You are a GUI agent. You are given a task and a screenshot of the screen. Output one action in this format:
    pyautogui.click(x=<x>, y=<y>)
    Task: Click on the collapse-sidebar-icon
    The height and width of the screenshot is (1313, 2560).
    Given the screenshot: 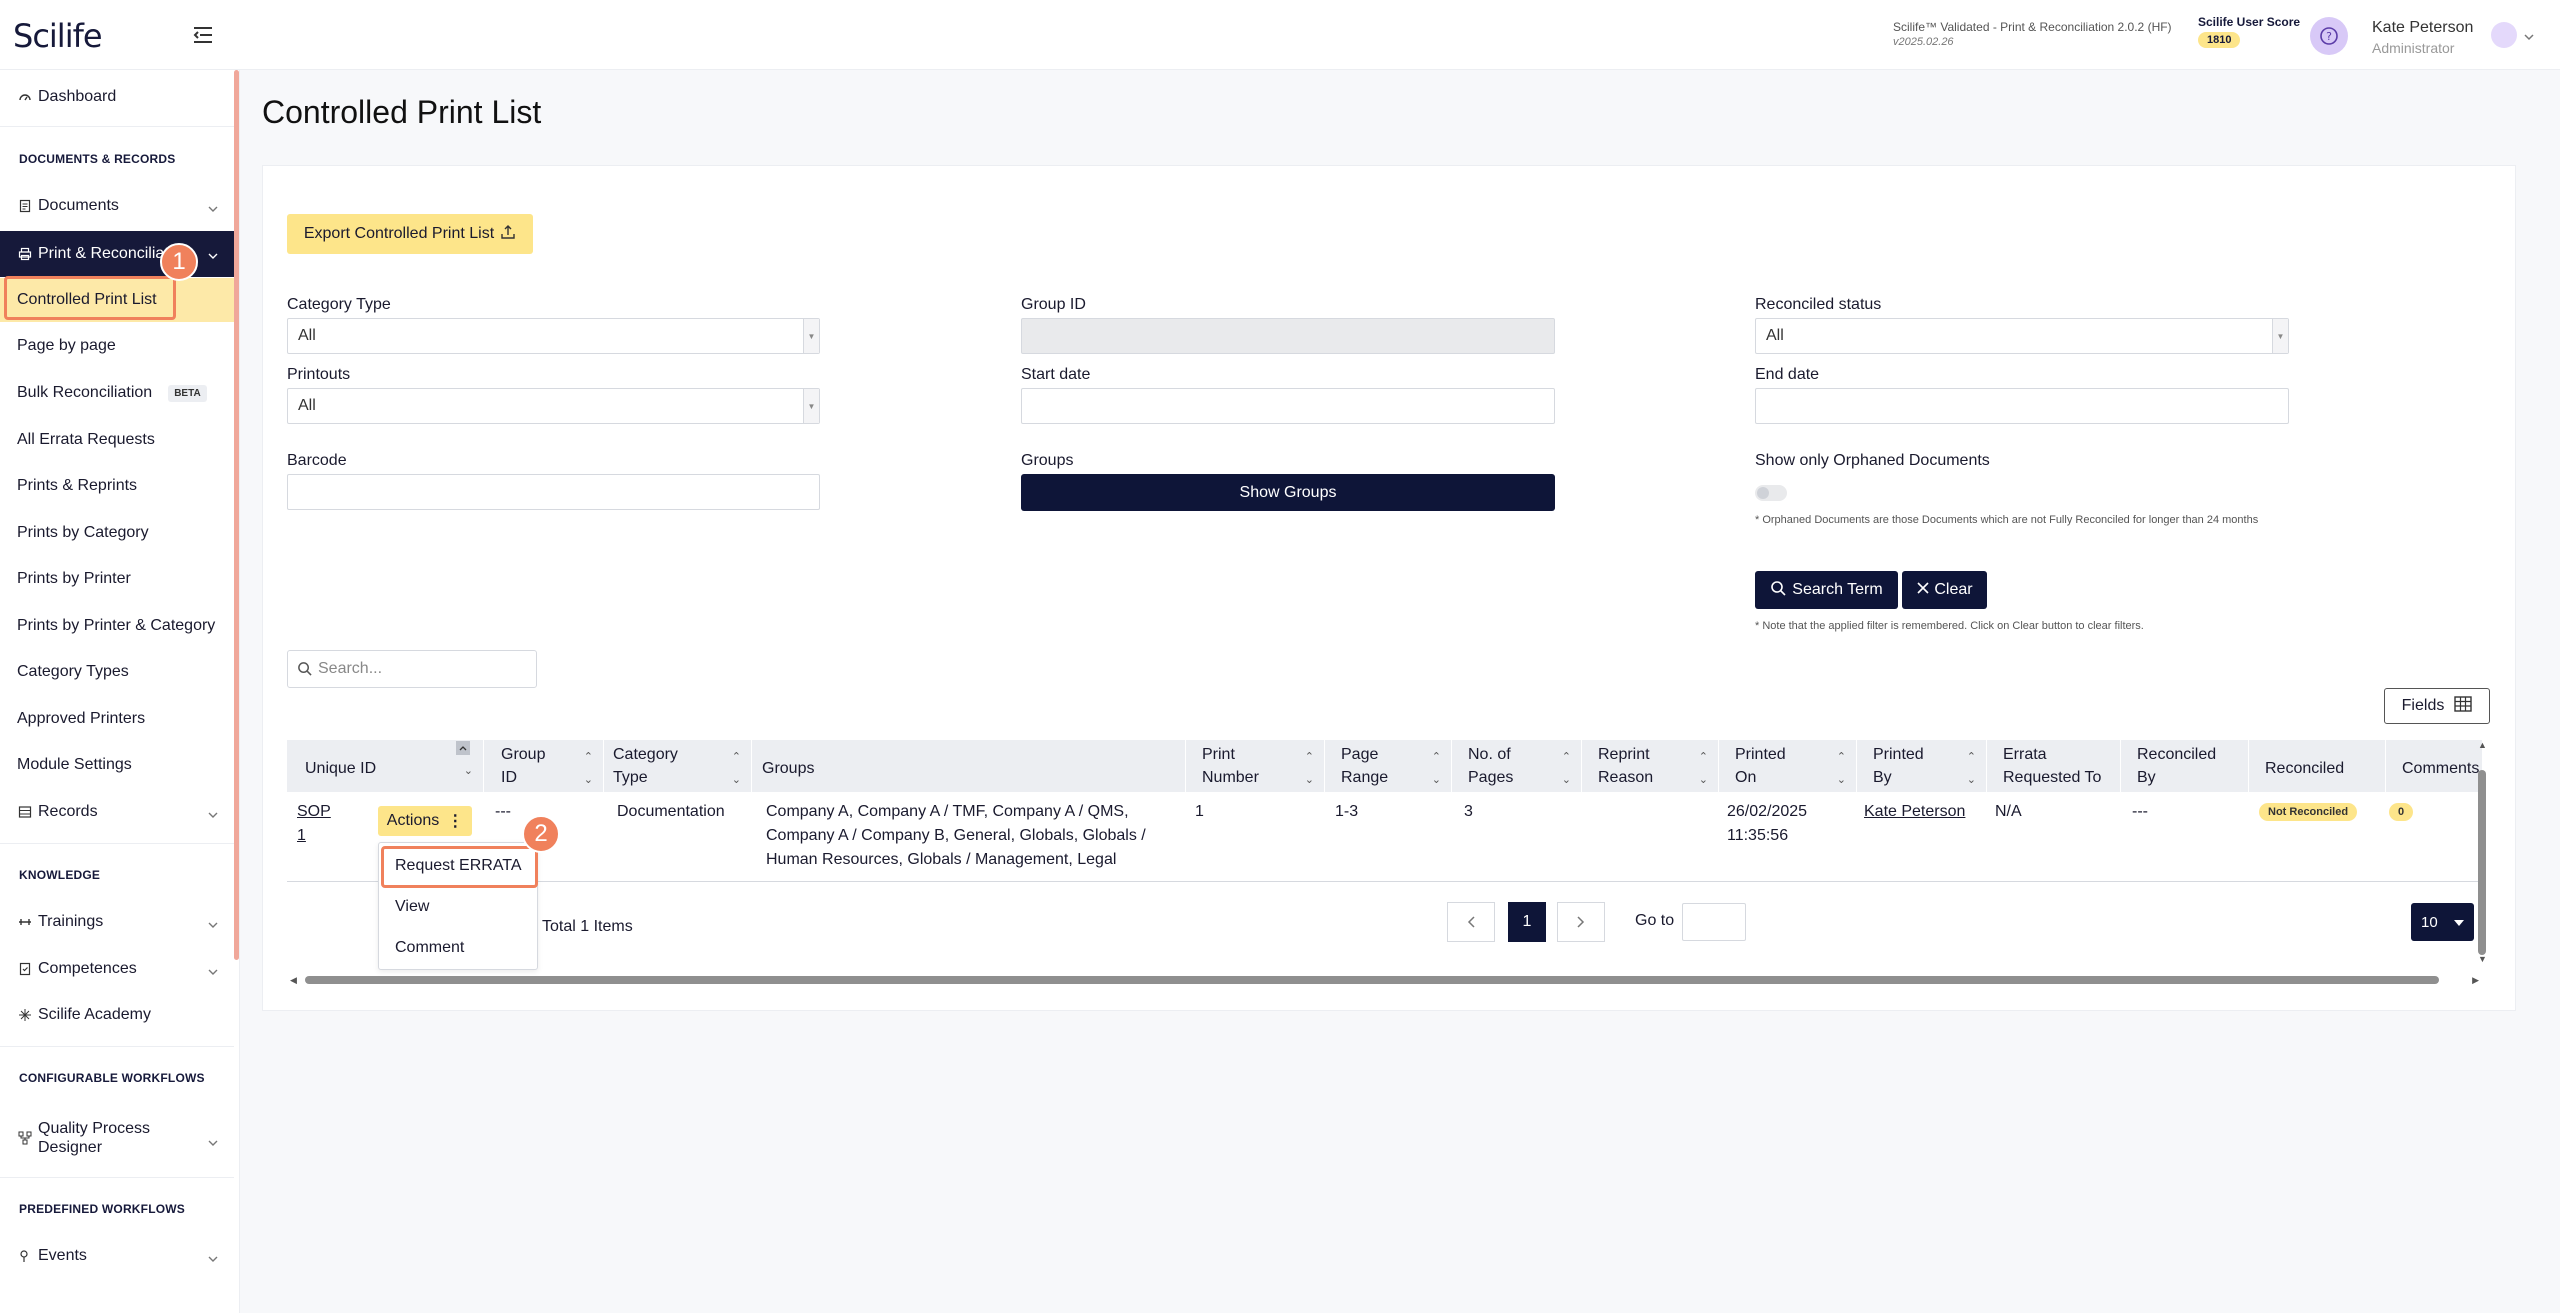 What is the action you would take?
    pyautogui.click(x=203, y=35)
    